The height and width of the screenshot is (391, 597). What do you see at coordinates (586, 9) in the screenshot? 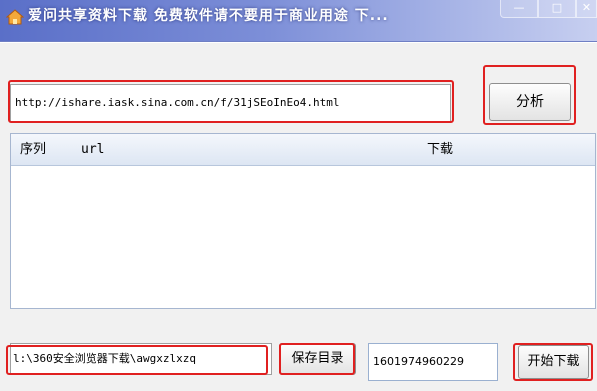
I see `close-button: ✕` at bounding box center [586, 9].